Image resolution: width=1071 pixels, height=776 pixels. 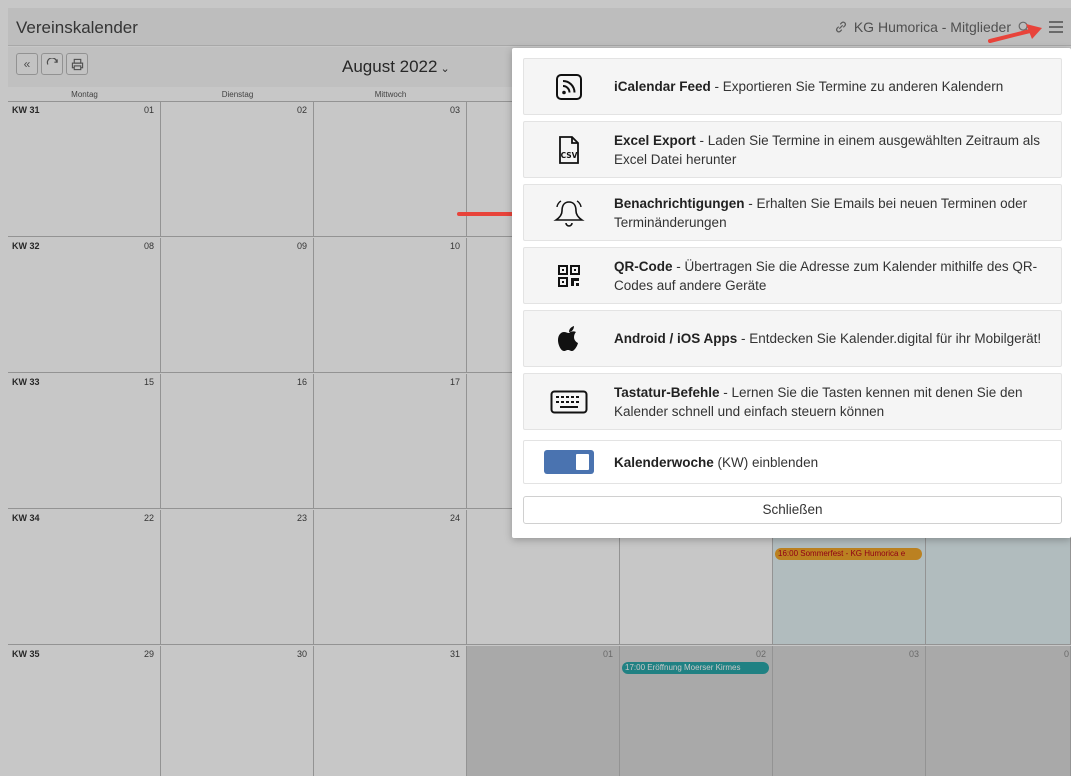 I want to click on csv-file-icon: CSV, so click(x=569, y=149).